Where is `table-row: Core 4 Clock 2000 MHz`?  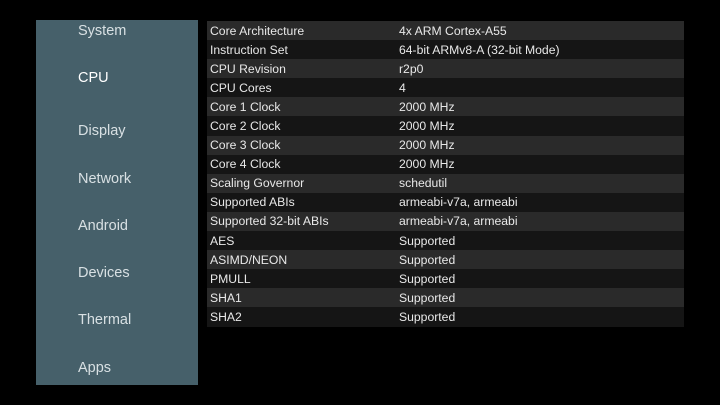
table-row: Core 4 Clock 2000 MHz is located at coordinates (445, 164).